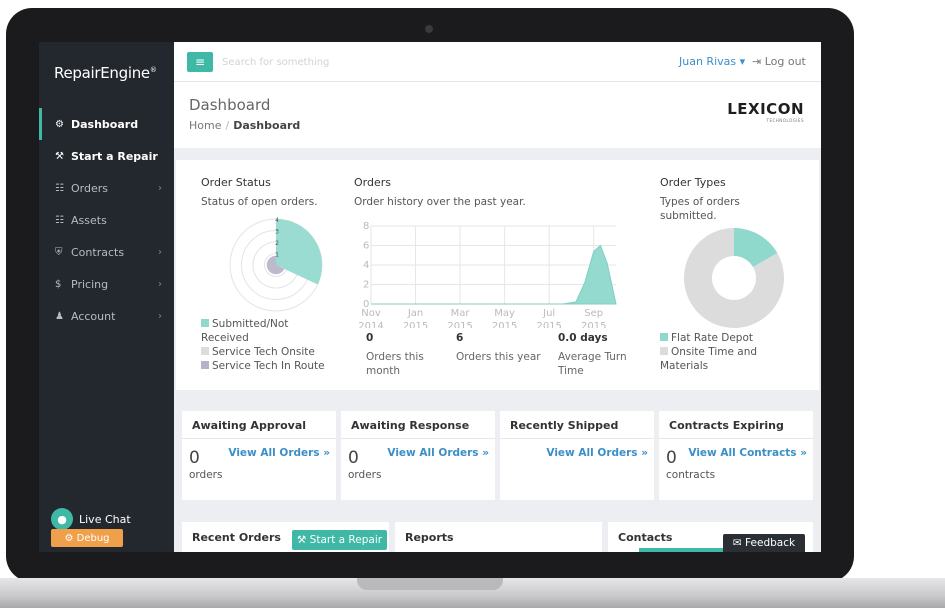 Image resolution: width=945 pixels, height=608 pixels. What do you see at coordinates (87, 538) in the screenshot?
I see `debug-button: ⚙ Debug` at bounding box center [87, 538].